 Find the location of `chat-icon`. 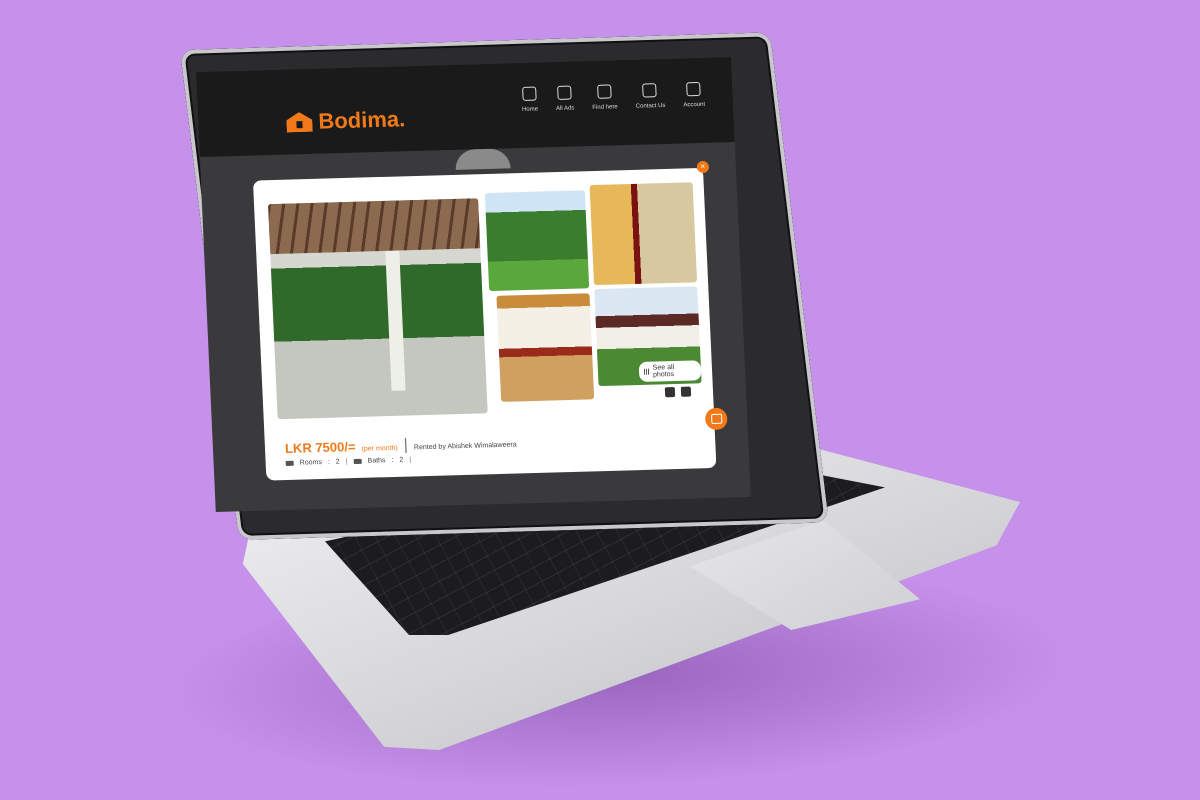

chat-icon is located at coordinates (716, 419).